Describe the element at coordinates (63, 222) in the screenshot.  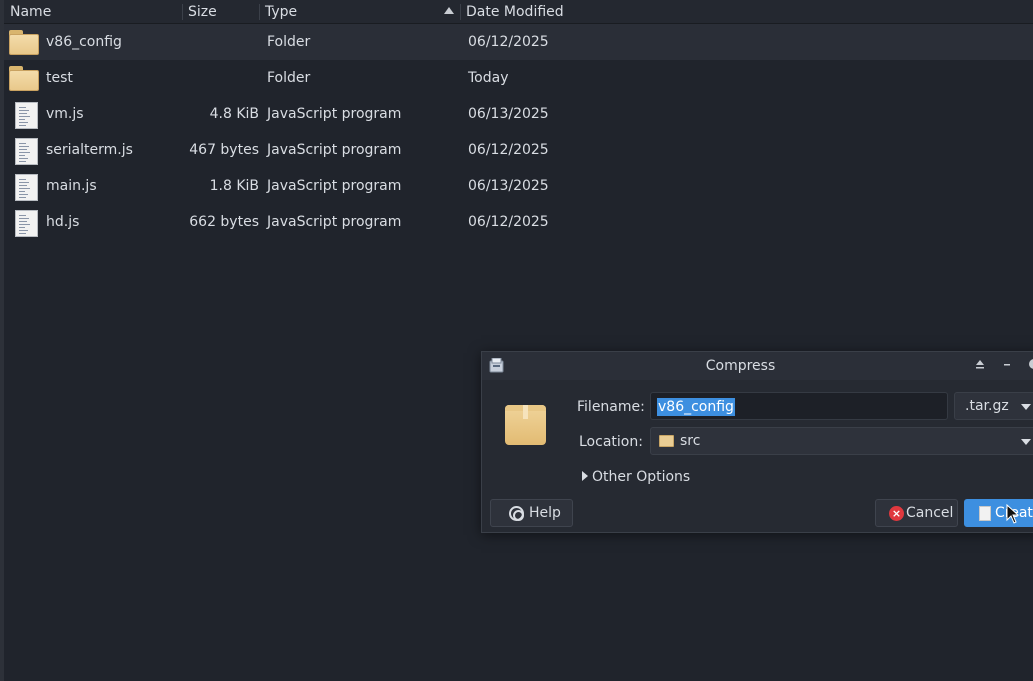
I see `file-name: hd.js` at that location.